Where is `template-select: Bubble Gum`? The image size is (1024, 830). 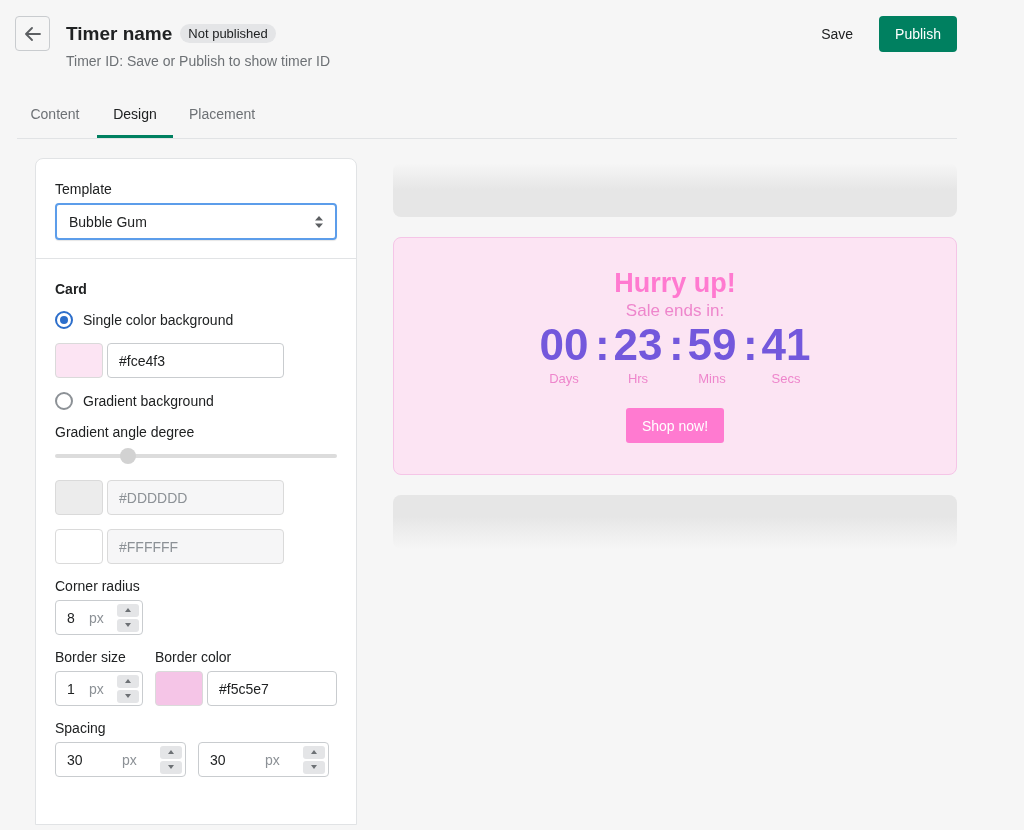 template-select: Bubble Gum is located at coordinates (196, 221).